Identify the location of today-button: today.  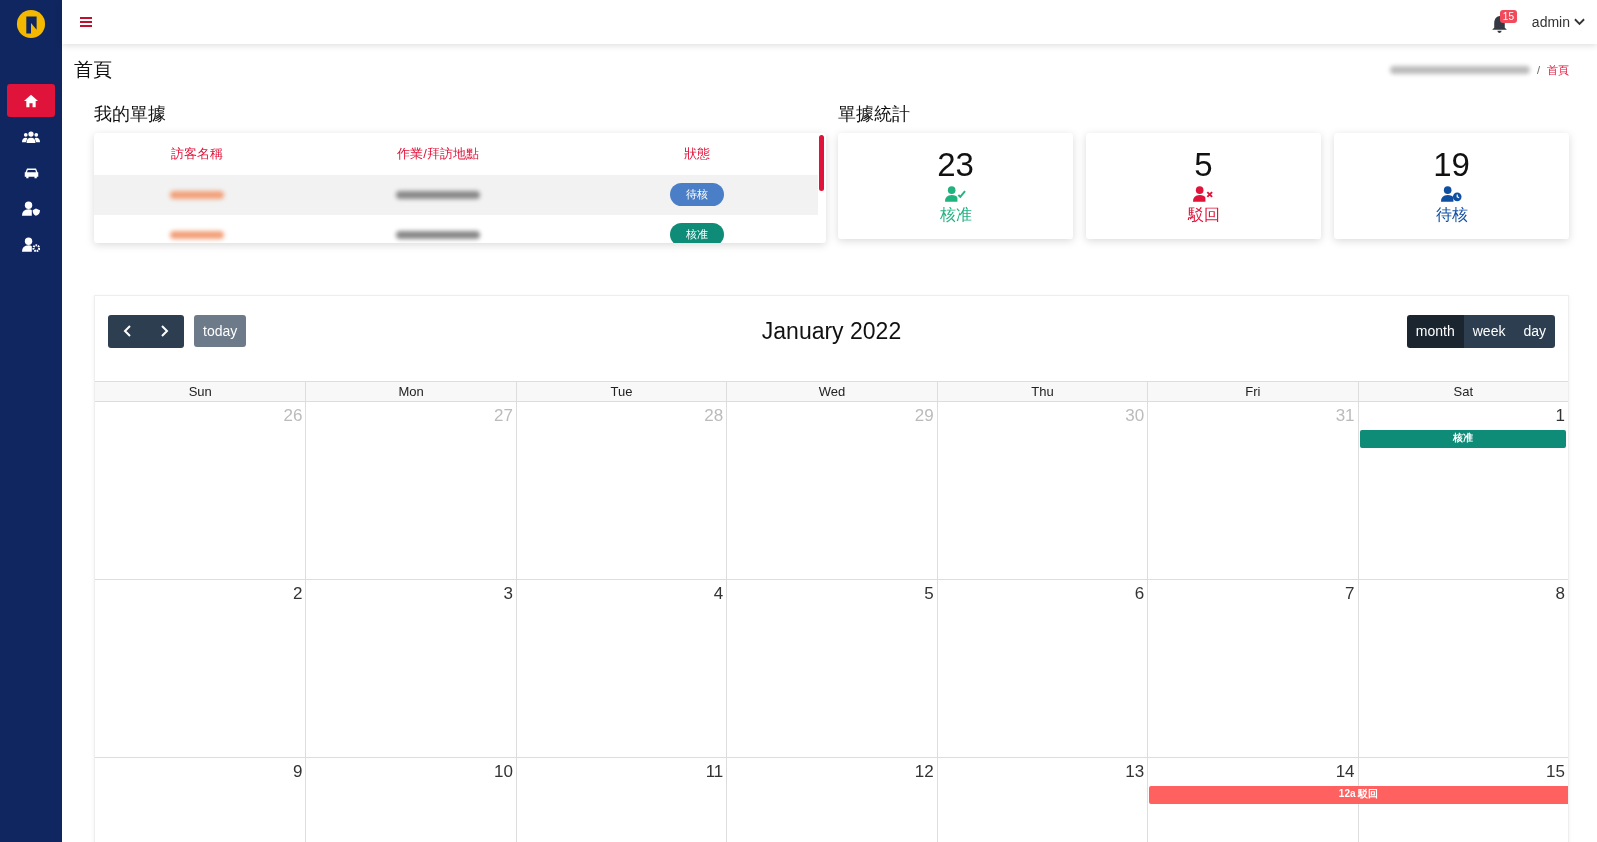
(220, 331).